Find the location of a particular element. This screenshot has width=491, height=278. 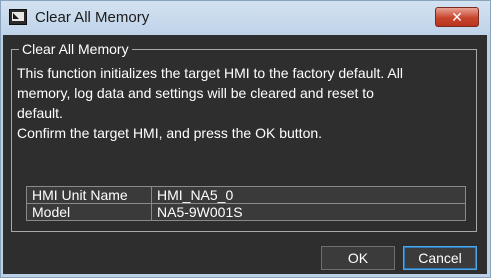

close-icon: ✕ is located at coordinates (457, 17).